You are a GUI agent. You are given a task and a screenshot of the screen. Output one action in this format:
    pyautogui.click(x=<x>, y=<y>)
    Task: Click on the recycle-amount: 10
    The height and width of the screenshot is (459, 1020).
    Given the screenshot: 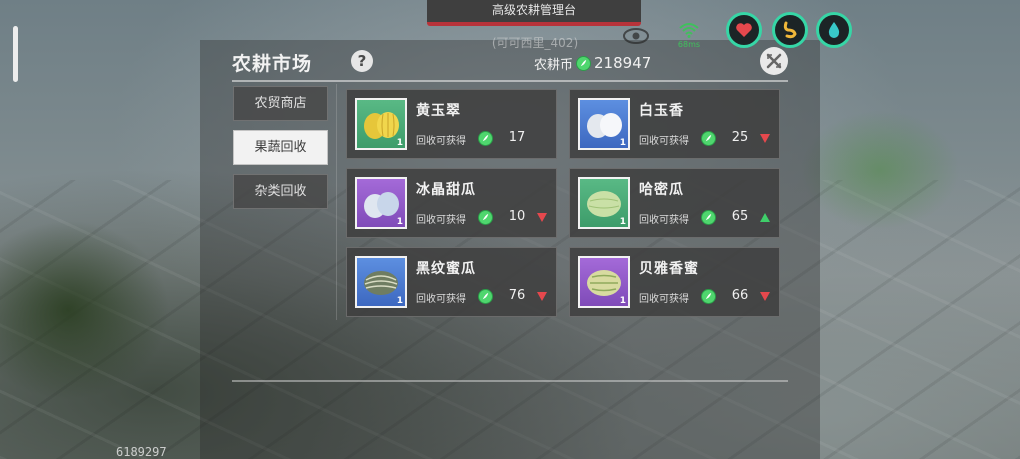 What is the action you would take?
    pyautogui.click(x=517, y=216)
    